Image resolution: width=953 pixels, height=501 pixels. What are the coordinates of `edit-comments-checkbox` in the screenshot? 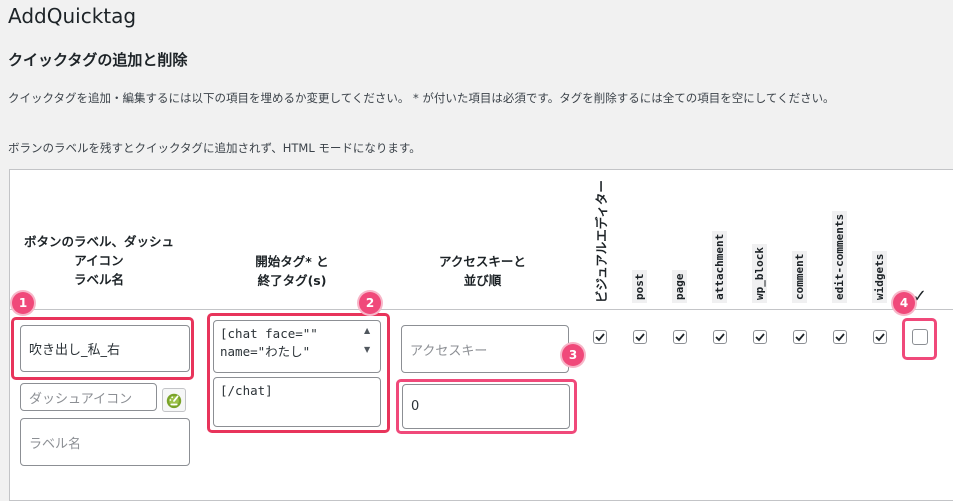 It's located at (840, 337).